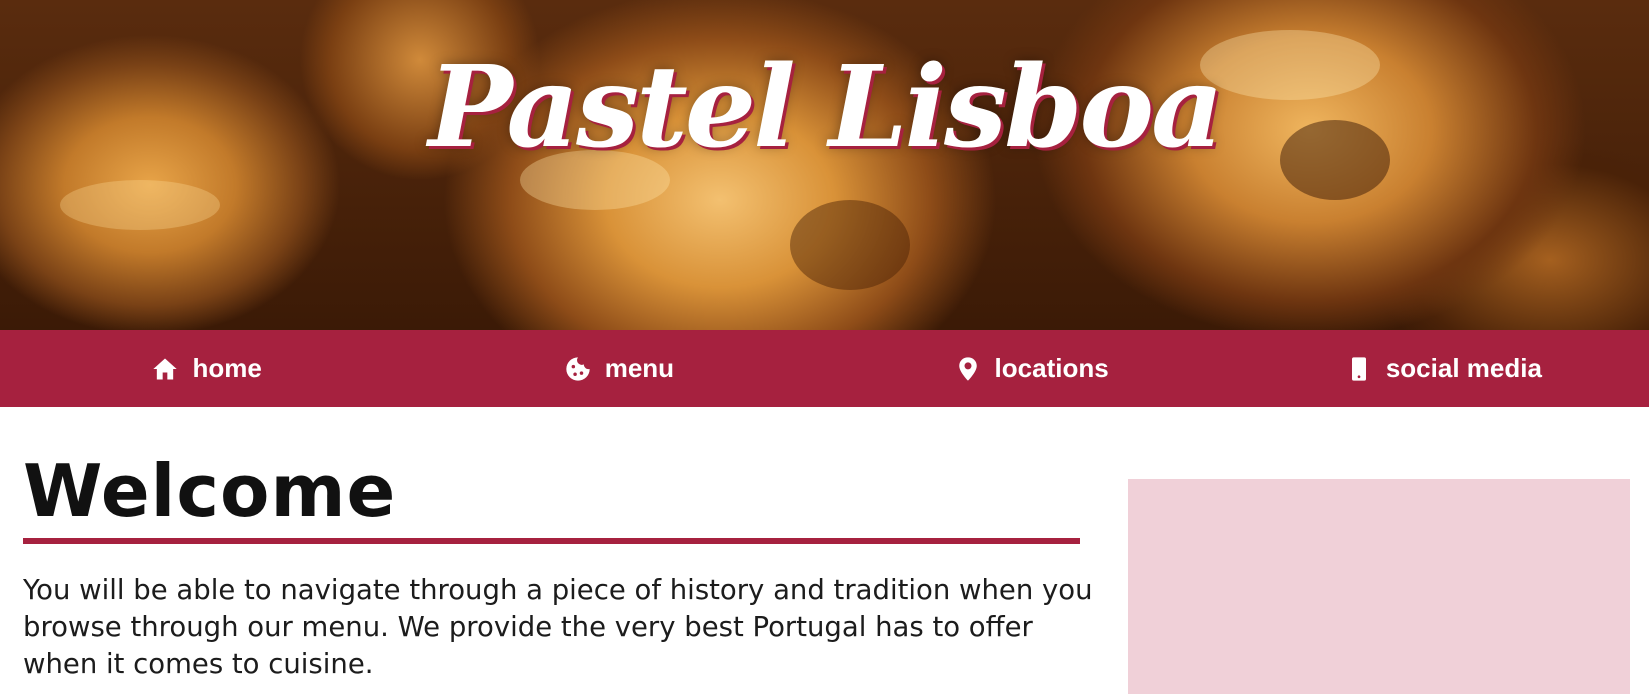 The height and width of the screenshot is (694, 1649). Describe the element at coordinates (1359, 369) in the screenshot. I see `mobile-phone-icon` at that location.